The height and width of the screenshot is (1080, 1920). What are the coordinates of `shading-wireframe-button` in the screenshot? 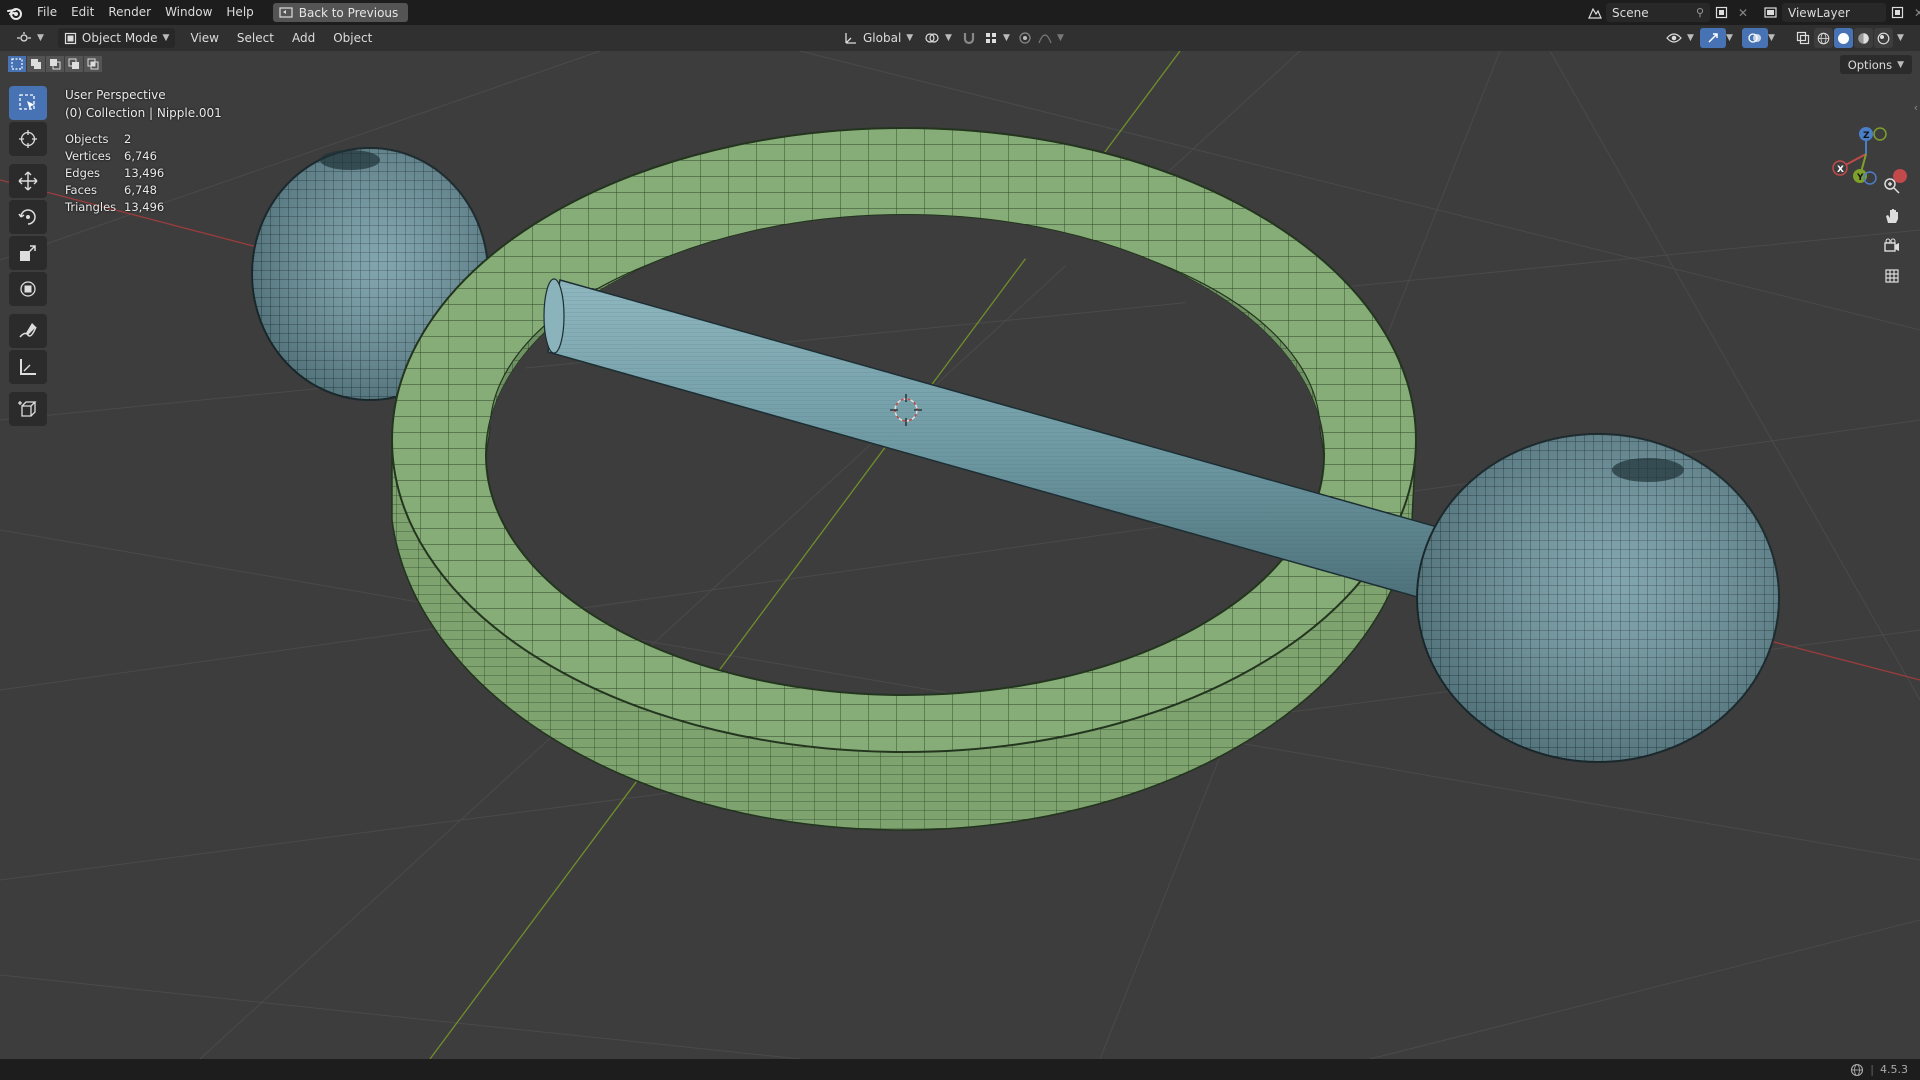 It's located at (1823, 38).